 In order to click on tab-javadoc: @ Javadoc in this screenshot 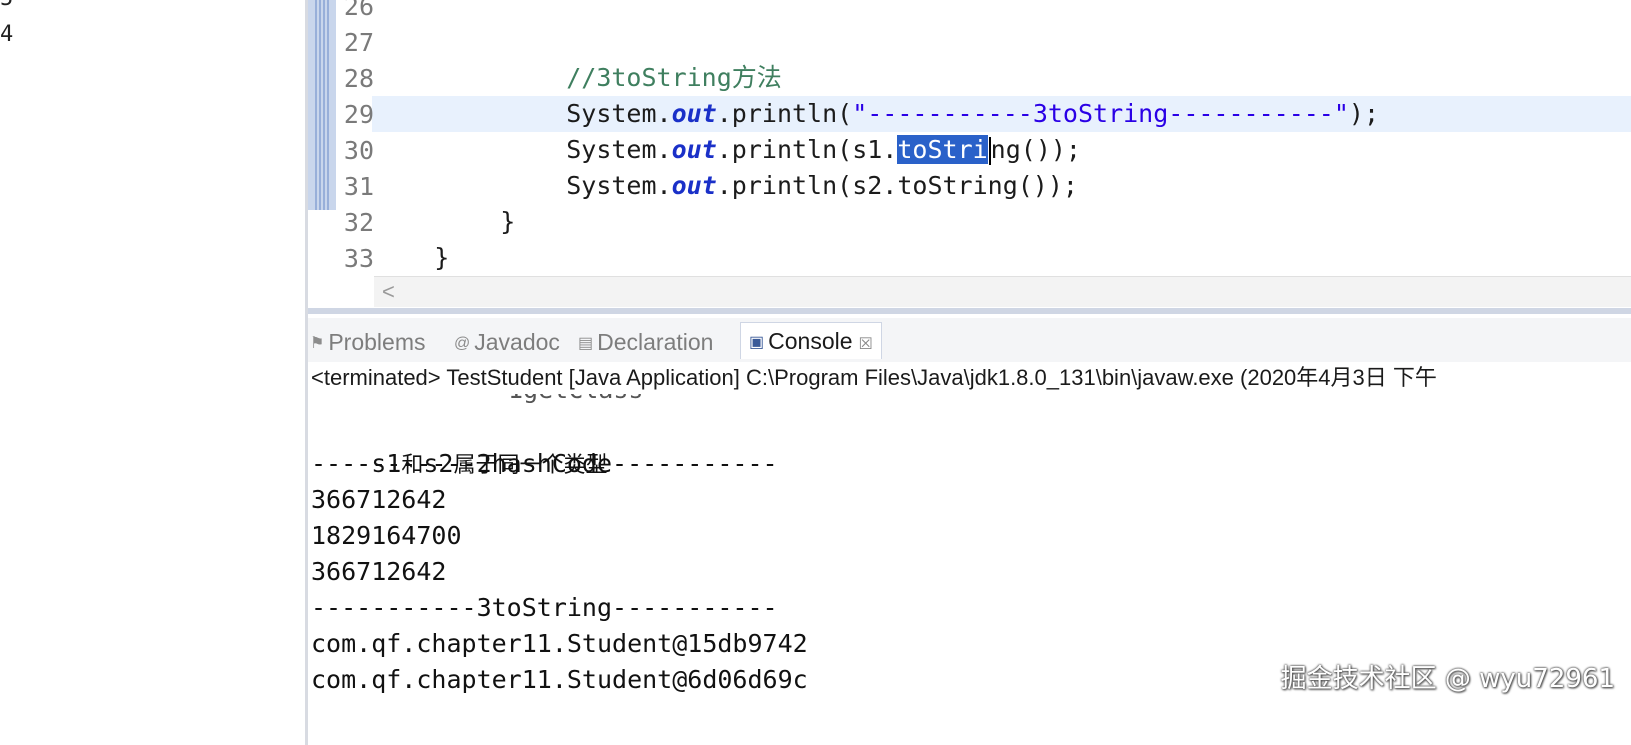, I will do `click(507, 342)`.